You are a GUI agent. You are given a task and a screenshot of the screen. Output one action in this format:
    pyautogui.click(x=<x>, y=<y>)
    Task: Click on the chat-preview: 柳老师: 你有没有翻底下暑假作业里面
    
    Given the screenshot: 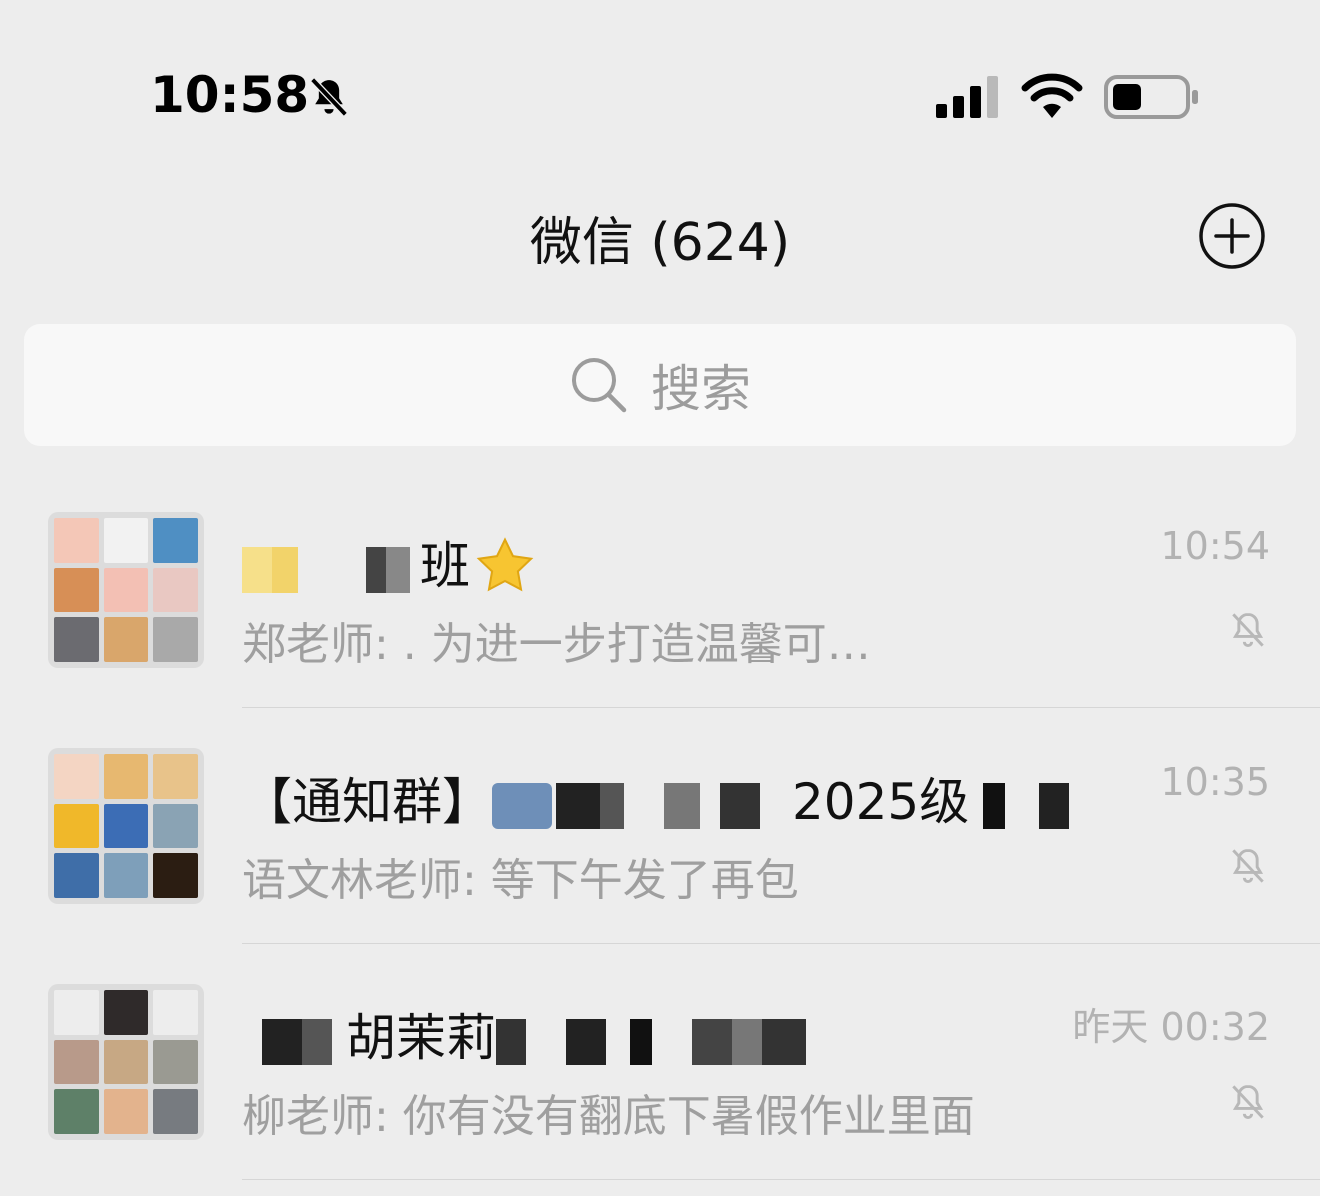 What is the action you would take?
    pyautogui.click(x=608, y=1116)
    